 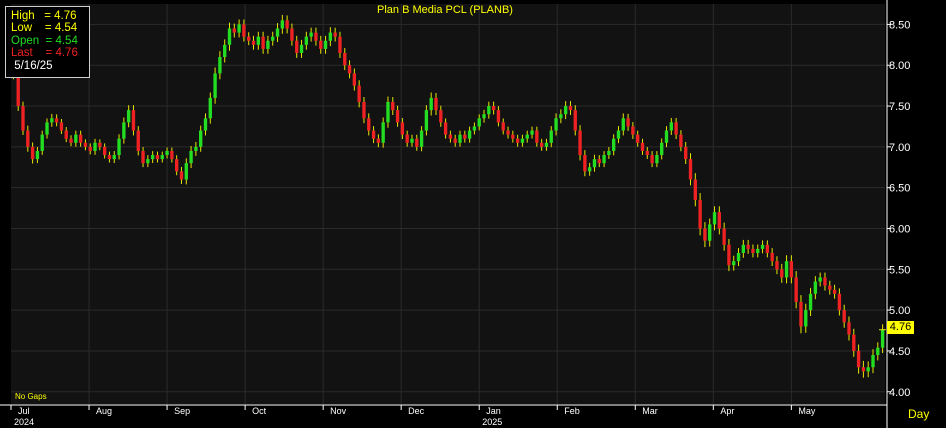 I want to click on info-high-row: High = 4.76, so click(x=44, y=16).